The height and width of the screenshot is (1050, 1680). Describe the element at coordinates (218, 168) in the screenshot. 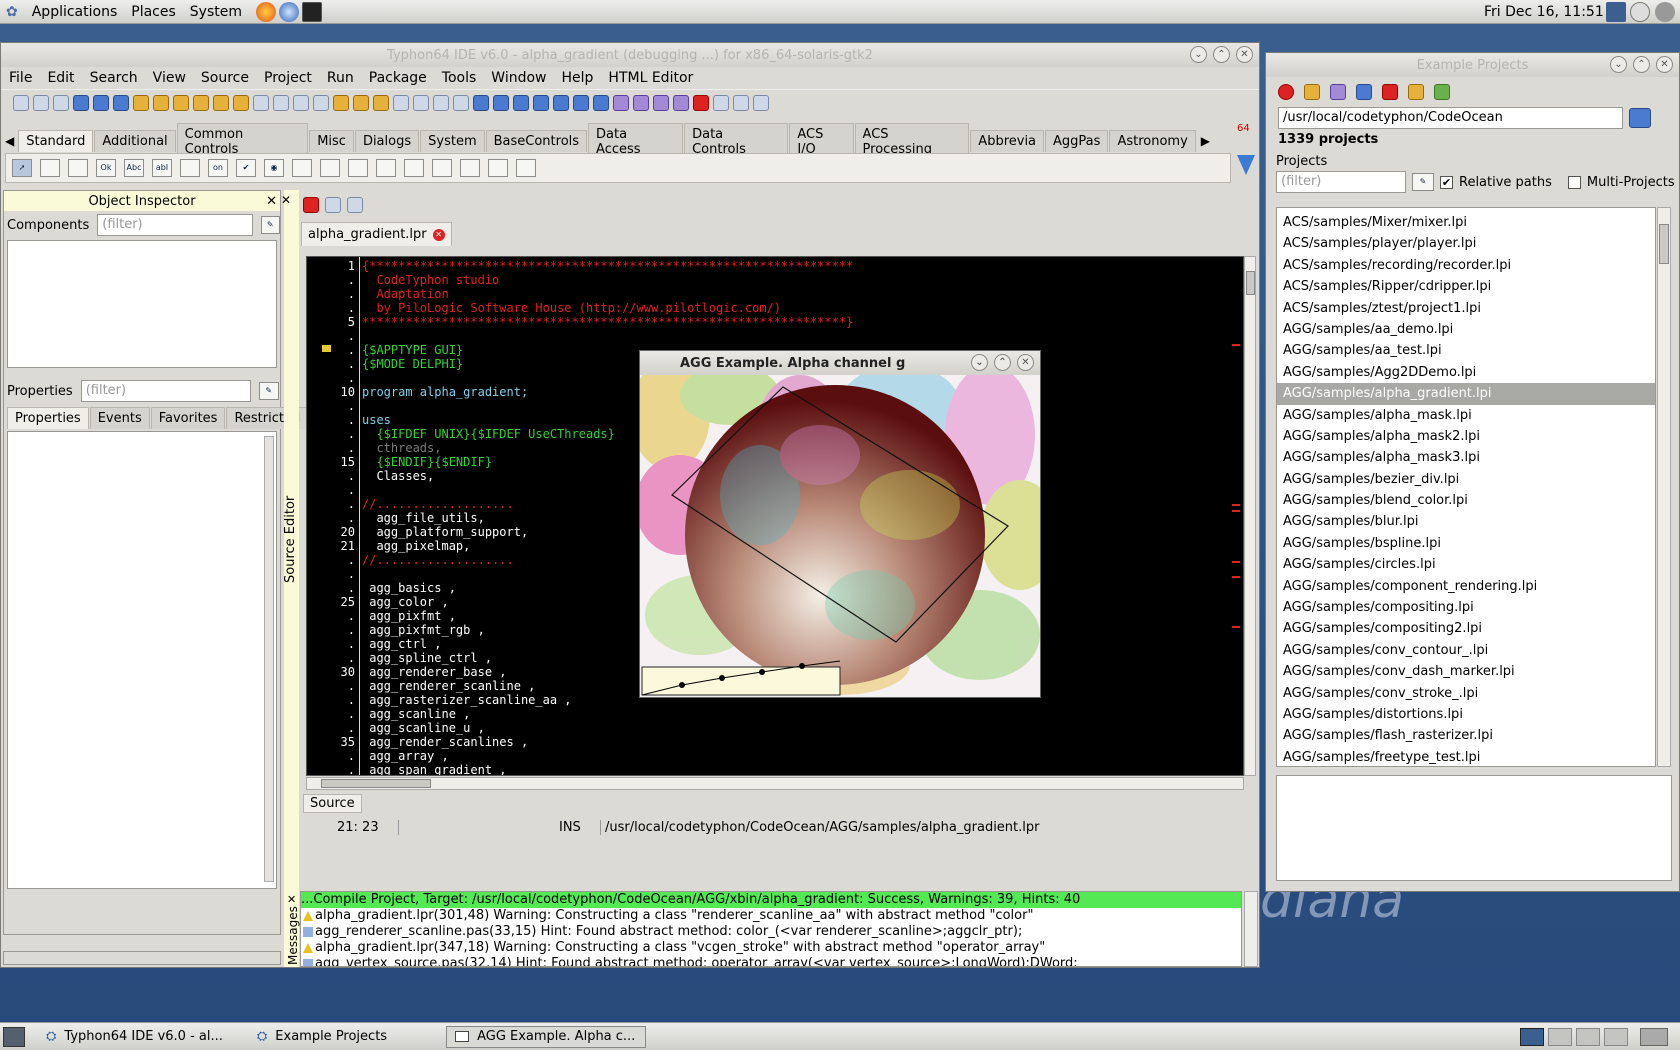

I see `palette-ttogglebox-icon: on` at that location.